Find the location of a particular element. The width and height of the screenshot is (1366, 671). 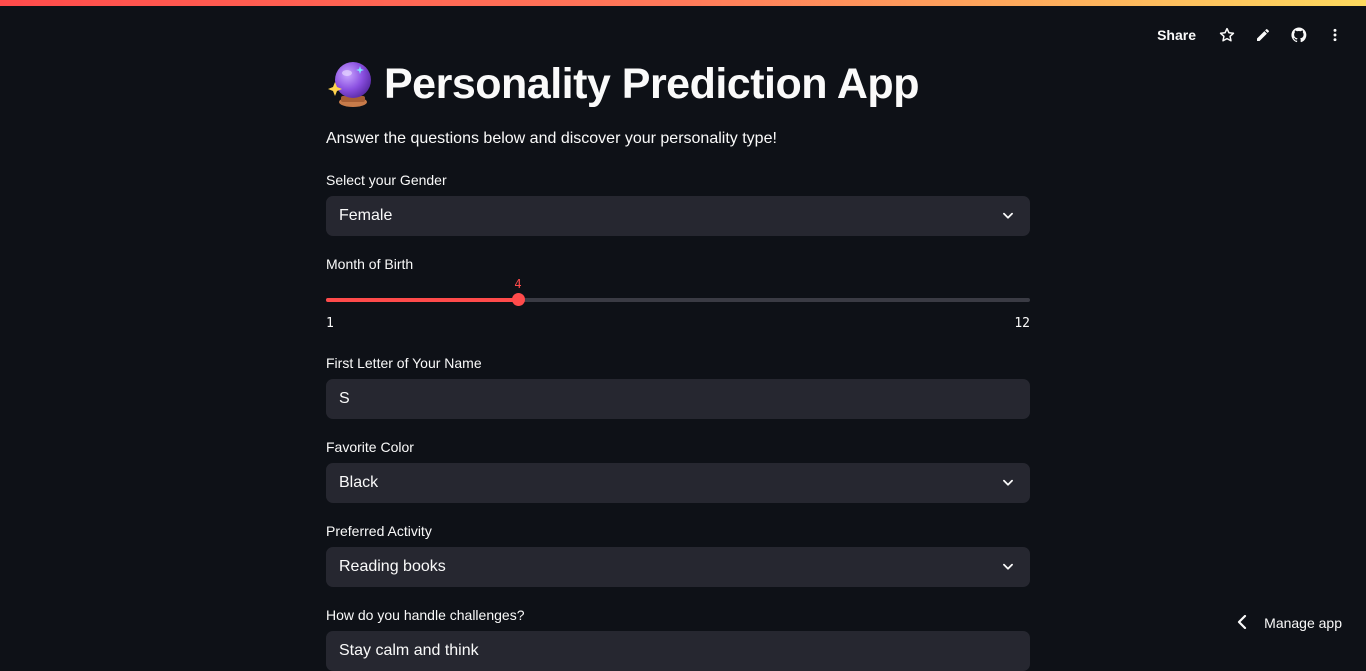

share-button: Share is located at coordinates (1176, 35).